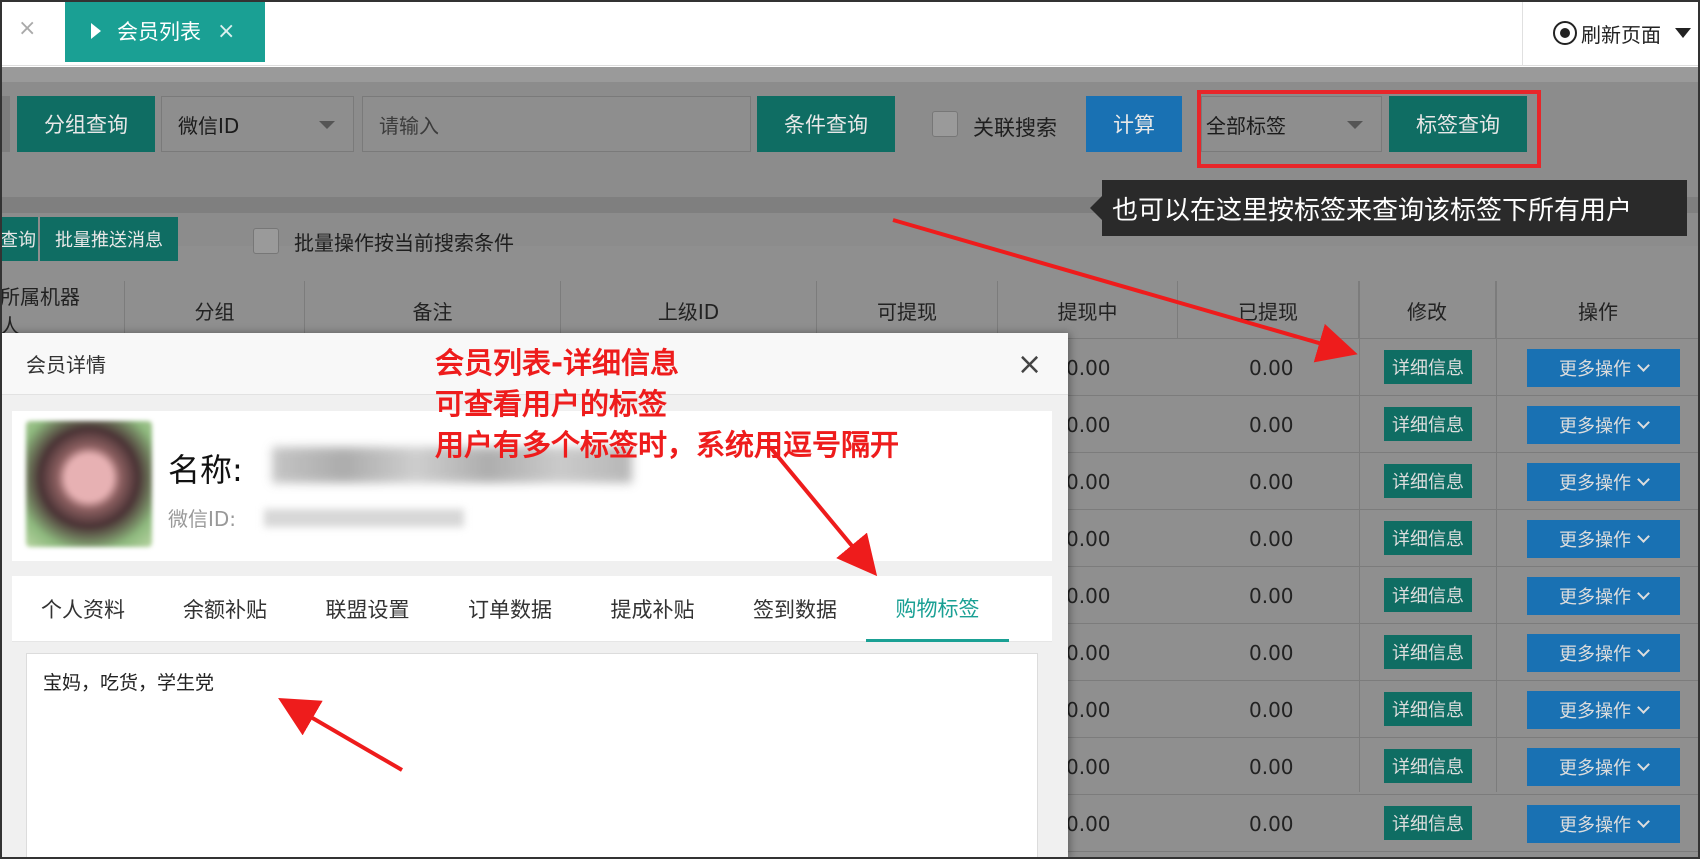 The width and height of the screenshot is (1700, 859). I want to click on batch-by-search-checkbox, so click(266, 241).